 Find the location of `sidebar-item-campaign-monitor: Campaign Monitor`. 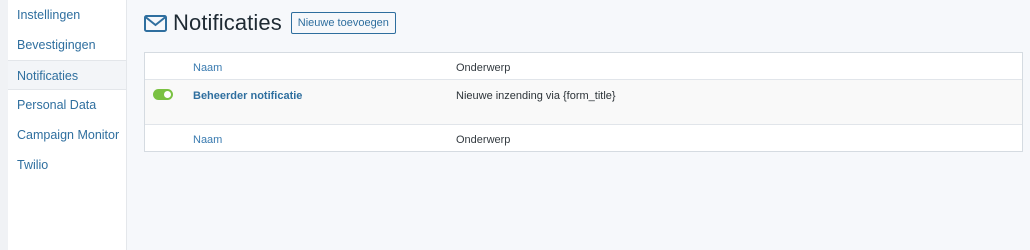

sidebar-item-campaign-monitor: Campaign Monitor is located at coordinates (67, 135).